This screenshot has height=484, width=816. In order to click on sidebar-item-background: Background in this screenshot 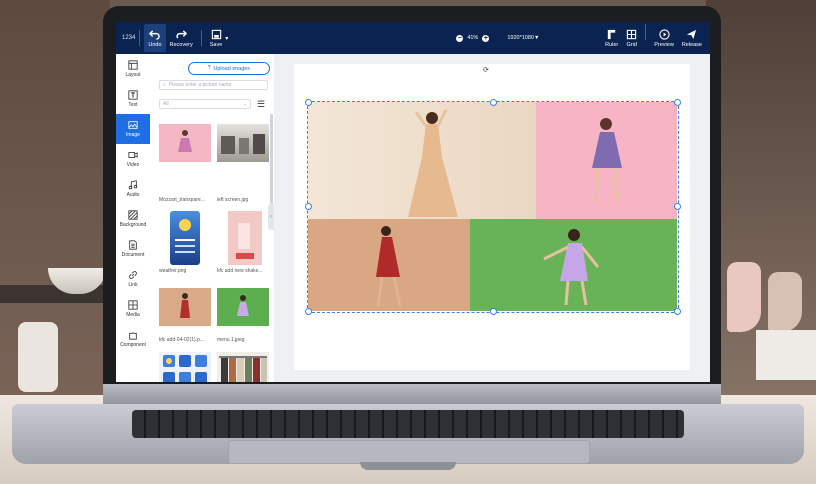, I will do `click(133, 219)`.